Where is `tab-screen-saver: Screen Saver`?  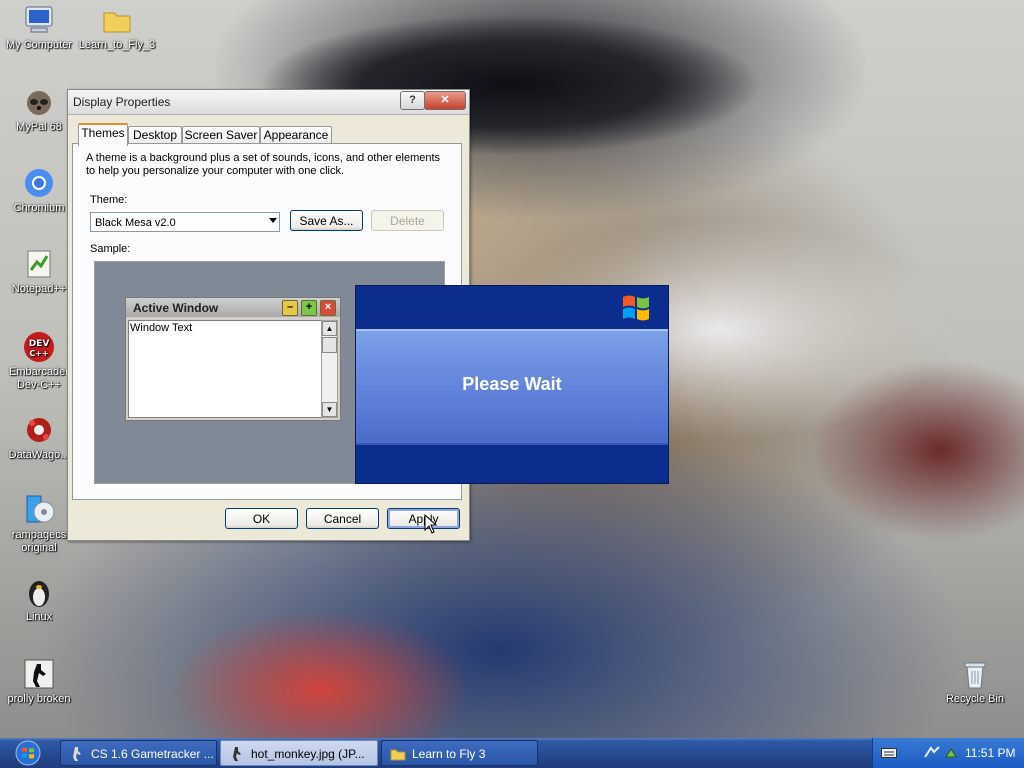 tab-screen-saver: Screen Saver is located at coordinates (221, 135).